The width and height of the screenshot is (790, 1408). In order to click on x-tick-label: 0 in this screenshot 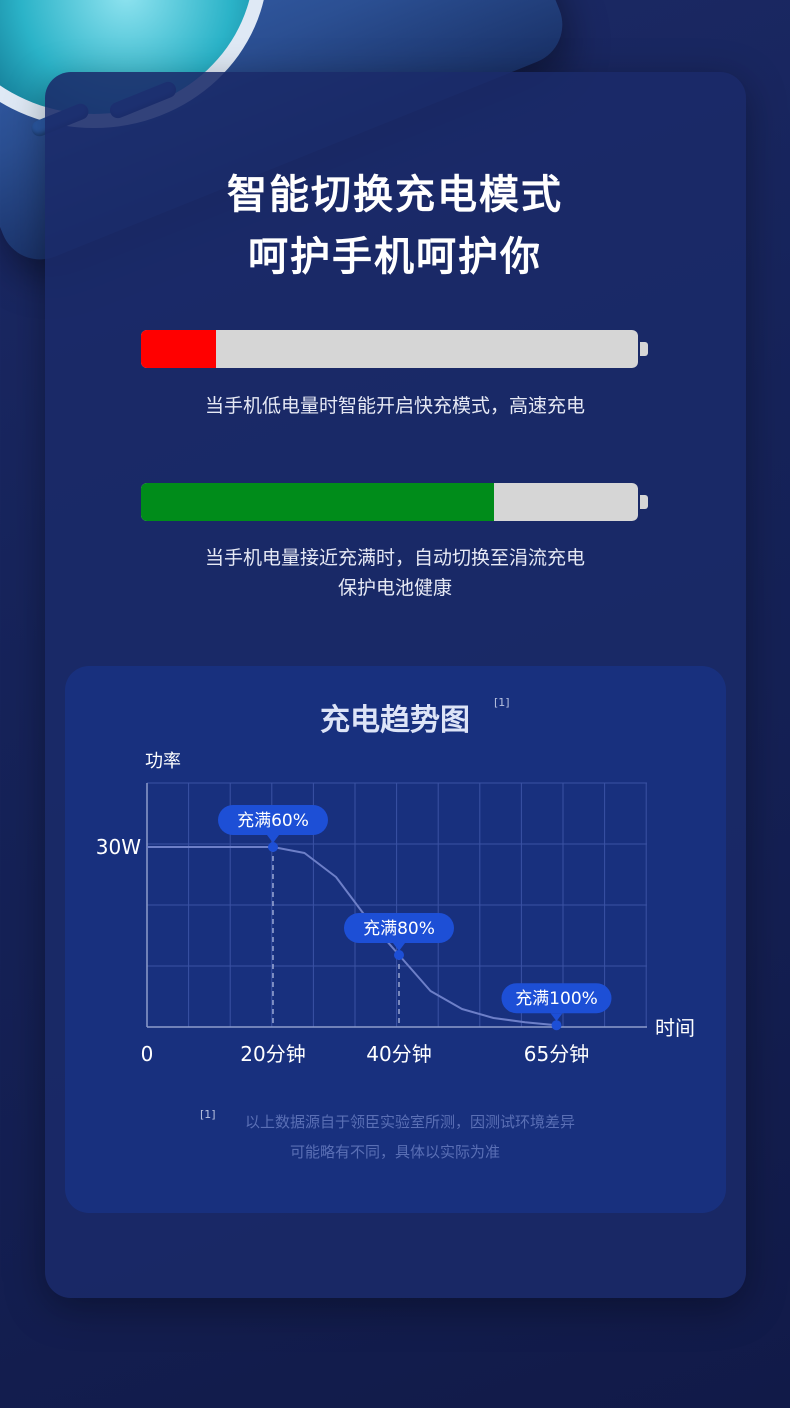, I will do `click(147, 1054)`.